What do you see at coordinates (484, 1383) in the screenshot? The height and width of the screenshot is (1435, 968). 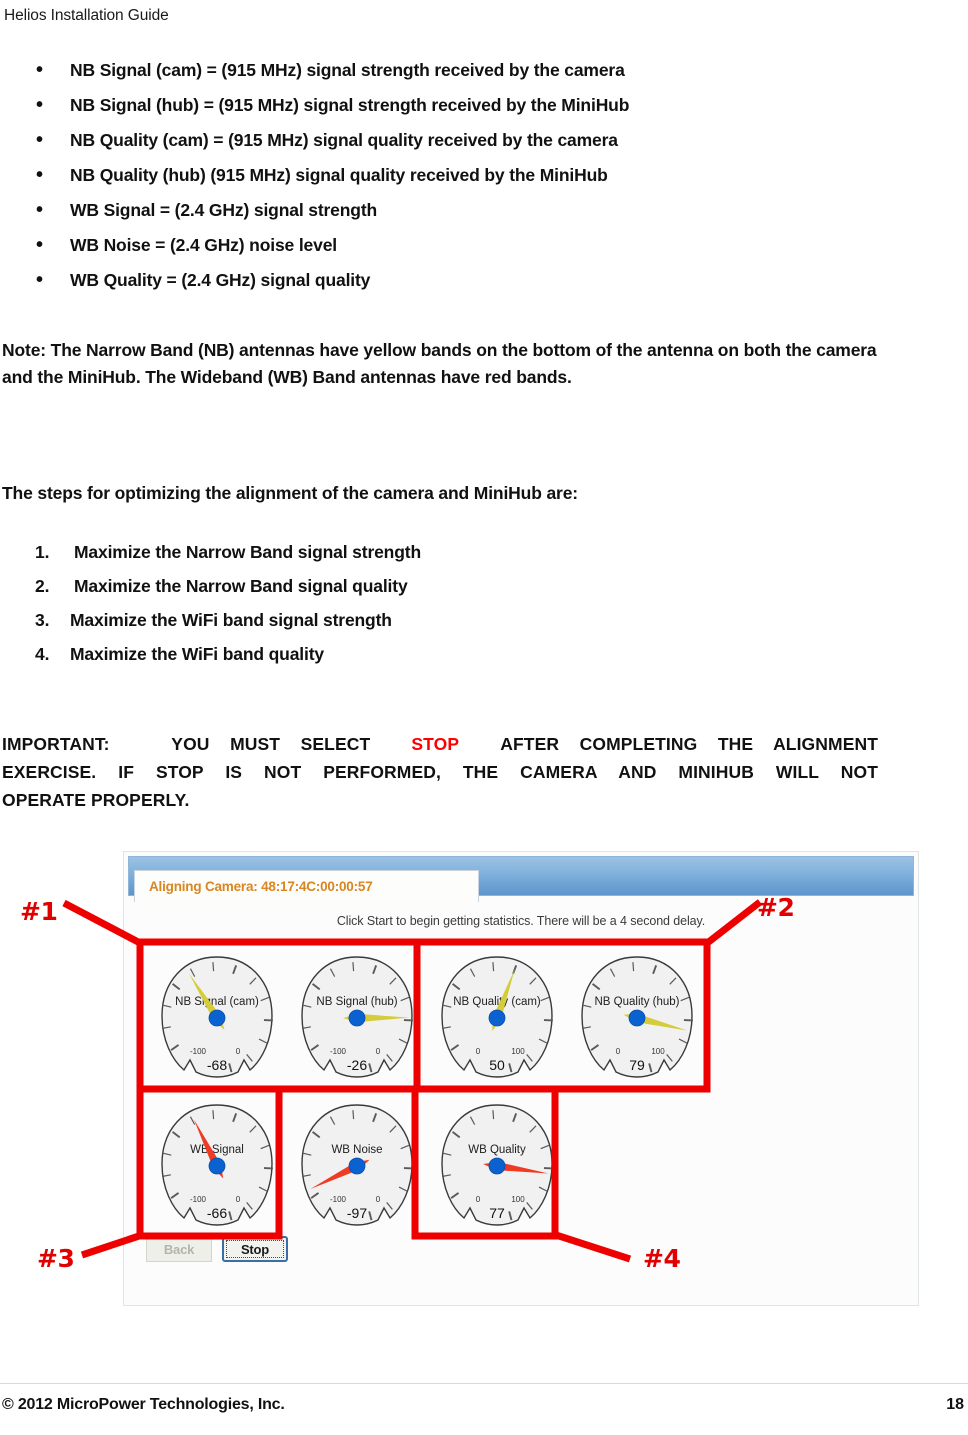 I see `footer-divider` at bounding box center [484, 1383].